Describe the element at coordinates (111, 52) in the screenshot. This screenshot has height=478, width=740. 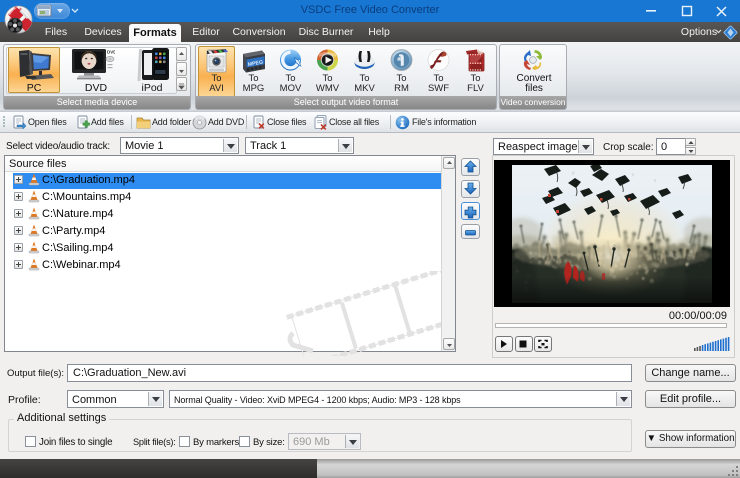
I see `svg-text: DVD` at that location.